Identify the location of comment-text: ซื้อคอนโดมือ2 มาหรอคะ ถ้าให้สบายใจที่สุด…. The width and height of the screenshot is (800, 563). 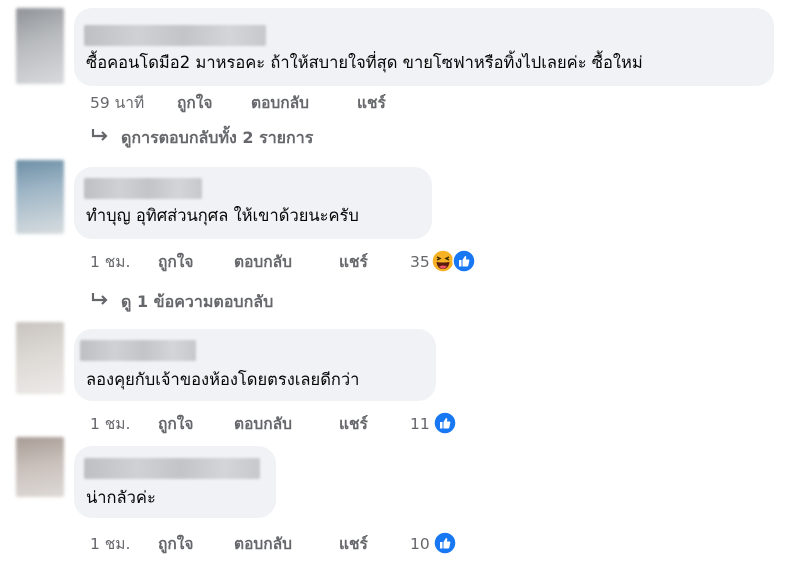
(364, 62).